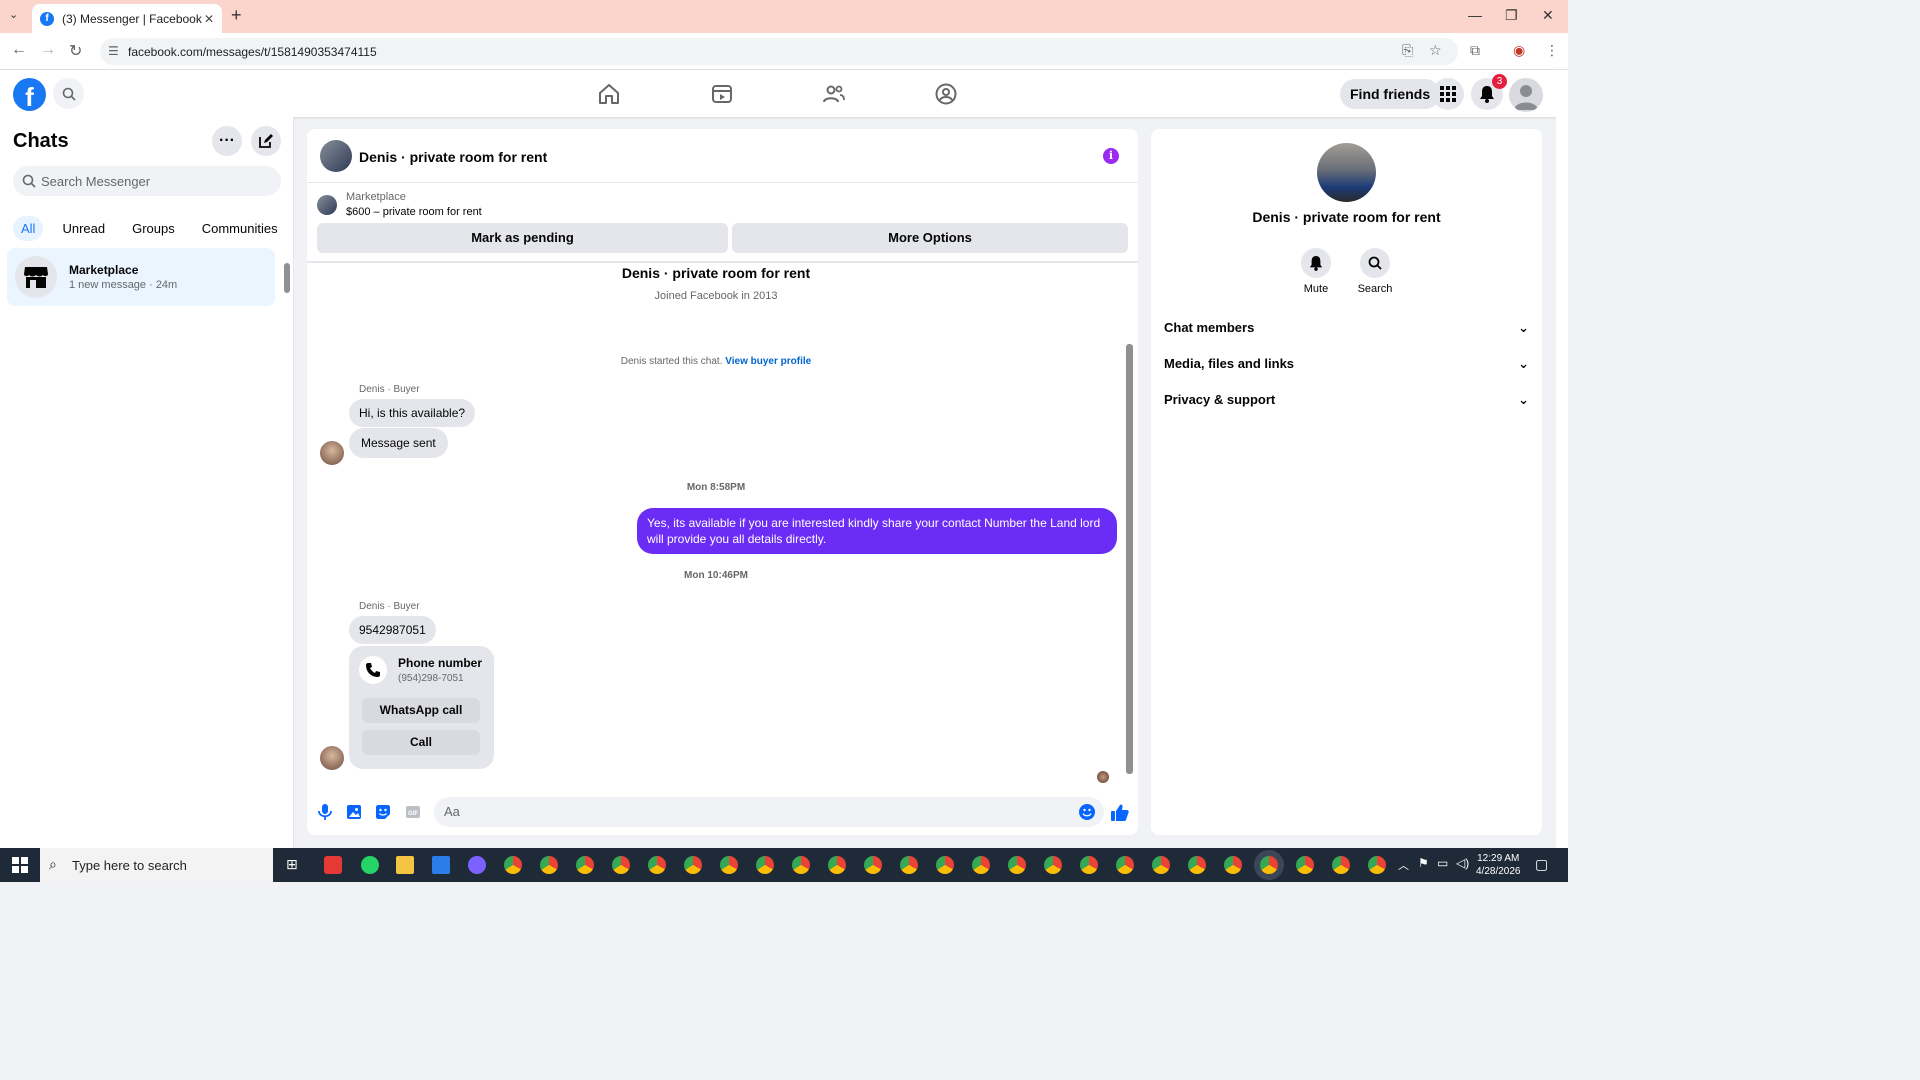  I want to click on call-button: Call, so click(421, 742).